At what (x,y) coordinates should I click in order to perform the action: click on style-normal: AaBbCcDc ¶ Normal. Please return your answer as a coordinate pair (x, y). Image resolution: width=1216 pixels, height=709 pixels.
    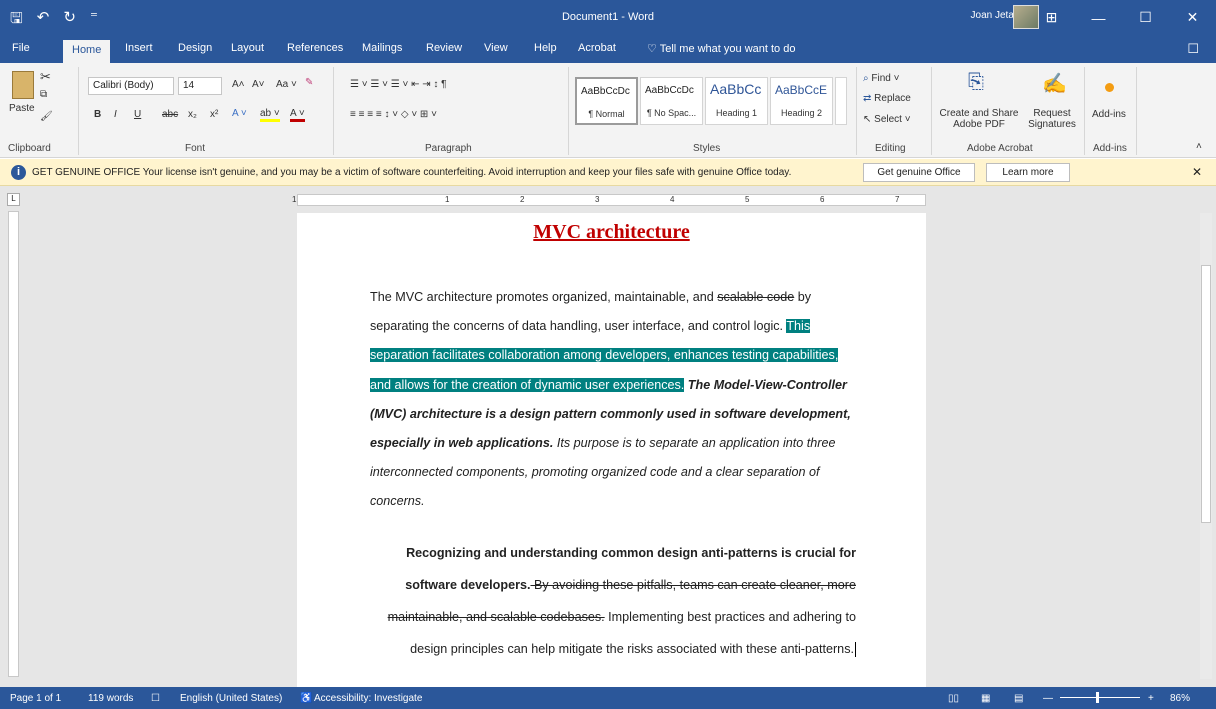
    Looking at the image, I should click on (606, 101).